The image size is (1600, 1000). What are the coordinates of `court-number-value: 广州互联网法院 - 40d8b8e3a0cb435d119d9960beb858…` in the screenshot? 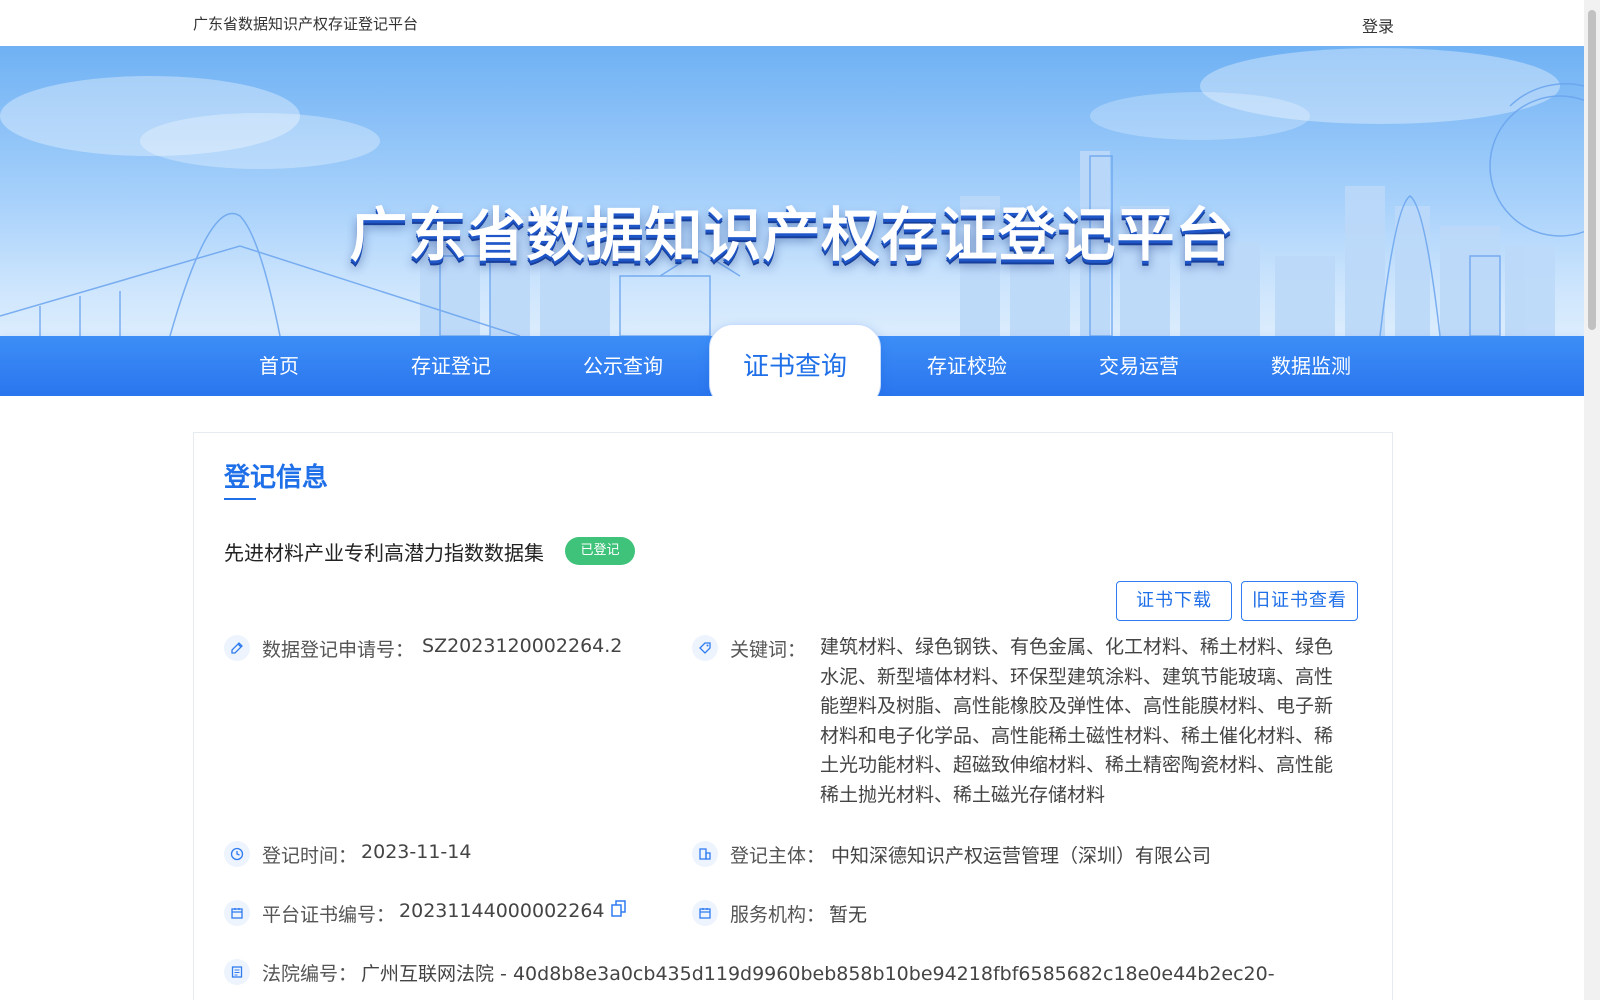 It's located at (818, 974).